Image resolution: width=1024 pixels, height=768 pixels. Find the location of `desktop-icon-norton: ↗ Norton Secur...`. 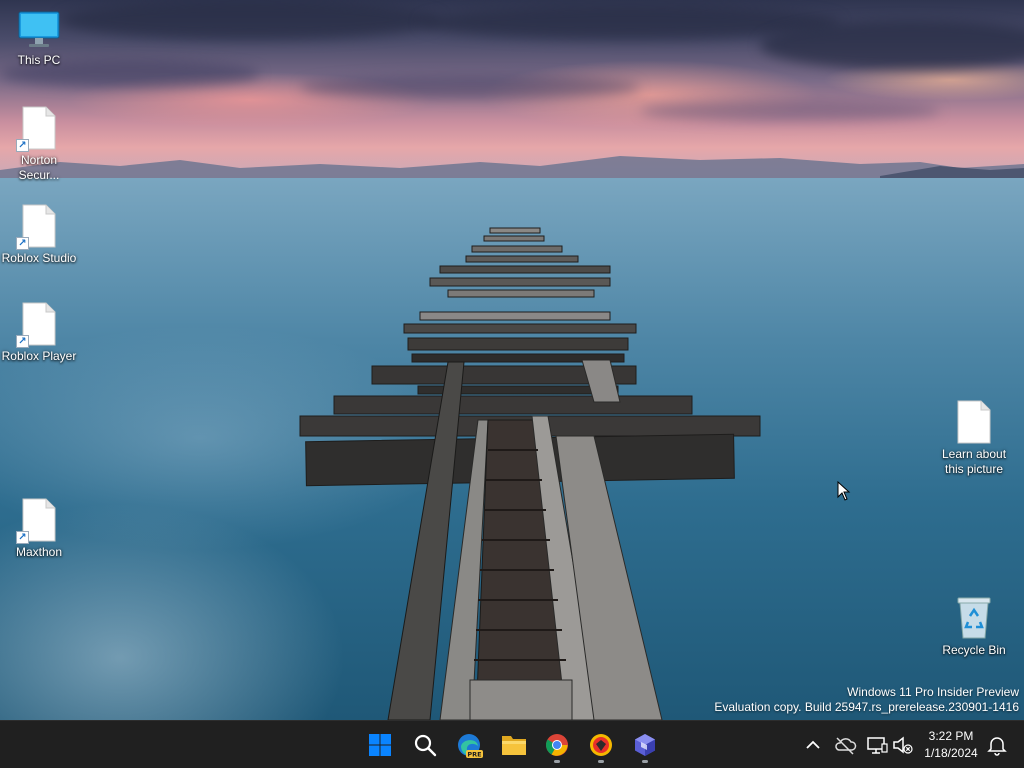

desktop-icon-norton: ↗ Norton Secur... is located at coordinates (39, 144).